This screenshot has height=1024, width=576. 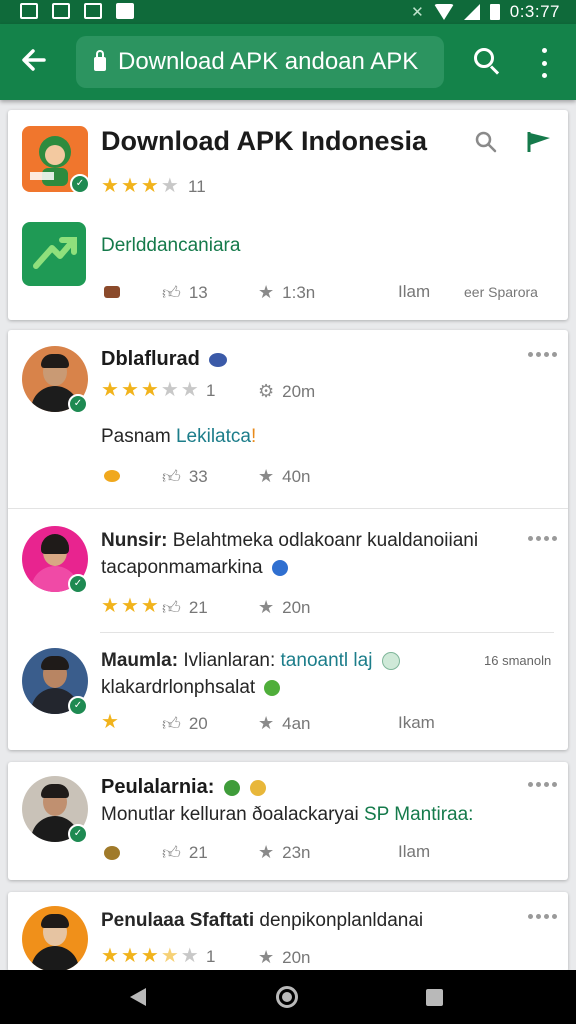 I want to click on battery-icon, so click(x=494, y=12).